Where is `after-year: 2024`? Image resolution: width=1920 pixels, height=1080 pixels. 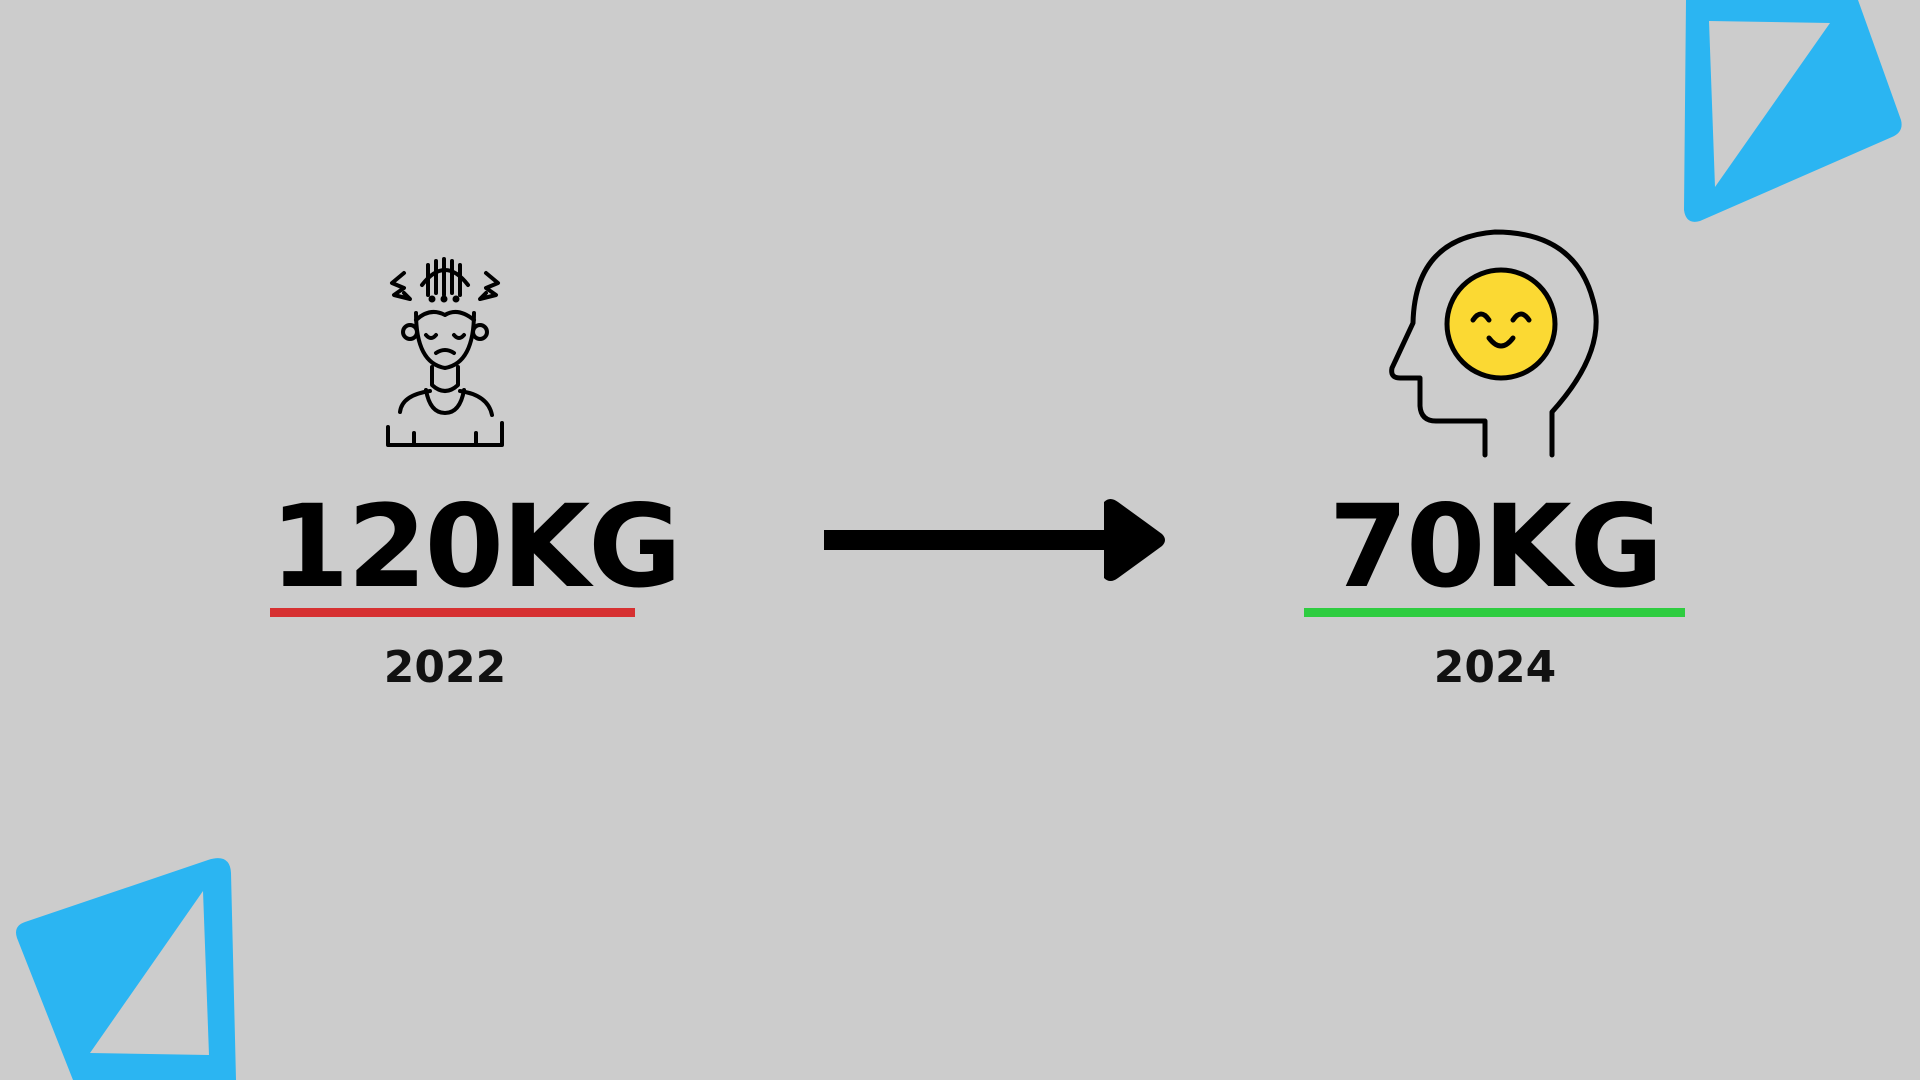 after-year: 2024 is located at coordinates (1495, 667).